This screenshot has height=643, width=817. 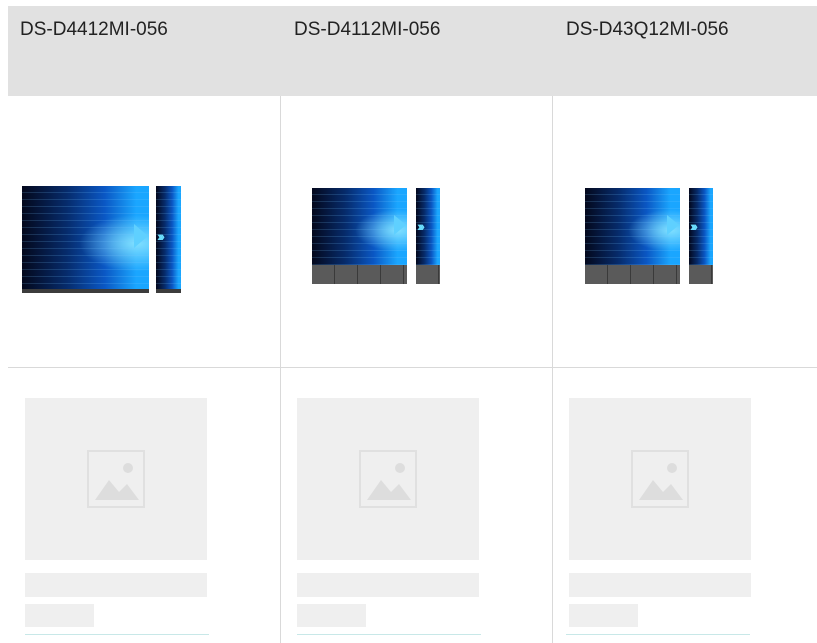 What do you see at coordinates (367, 29) in the screenshot?
I see `column-title-2: DS-D4112MI-056` at bounding box center [367, 29].